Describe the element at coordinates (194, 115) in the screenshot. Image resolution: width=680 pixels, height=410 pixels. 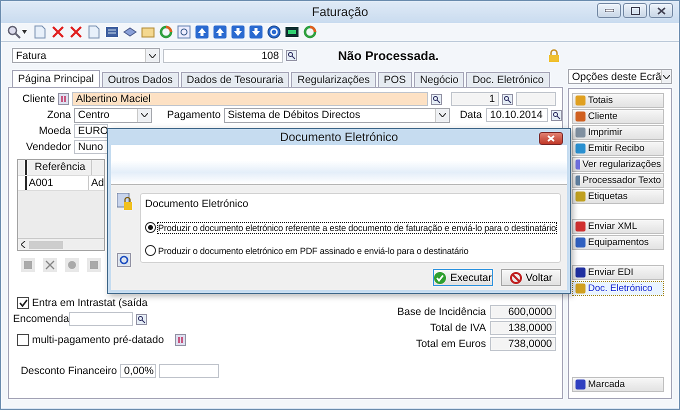
I see `field-label: Pagamento` at that location.